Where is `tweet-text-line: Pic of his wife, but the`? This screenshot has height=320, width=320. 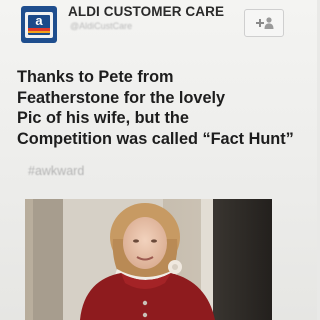 tweet-text-line: Pic of his wife, but the is located at coordinates (103, 118).